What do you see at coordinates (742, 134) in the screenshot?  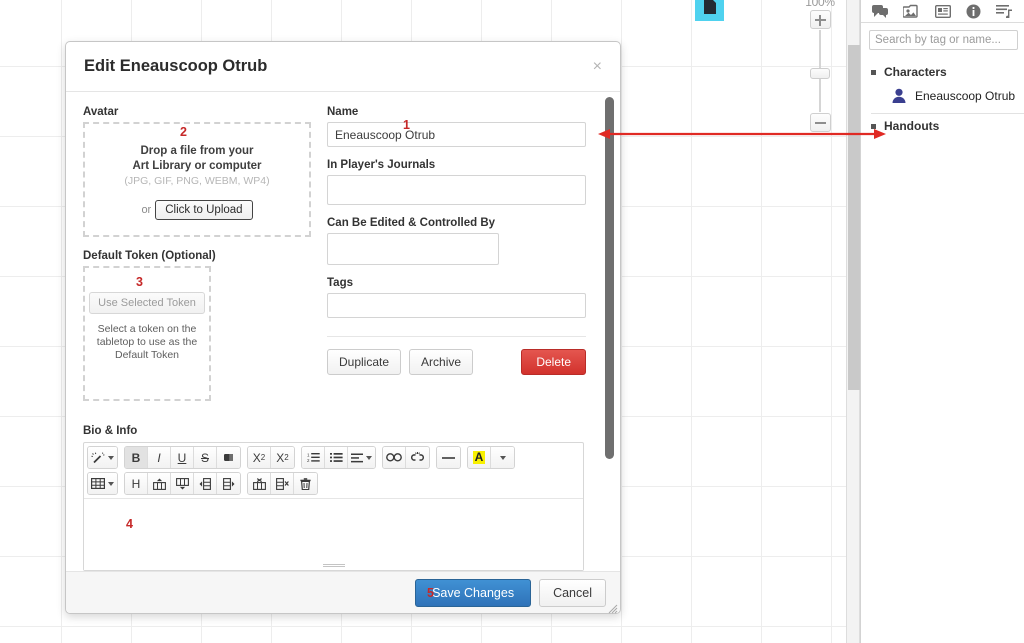 I see `red-double-arrow` at bounding box center [742, 134].